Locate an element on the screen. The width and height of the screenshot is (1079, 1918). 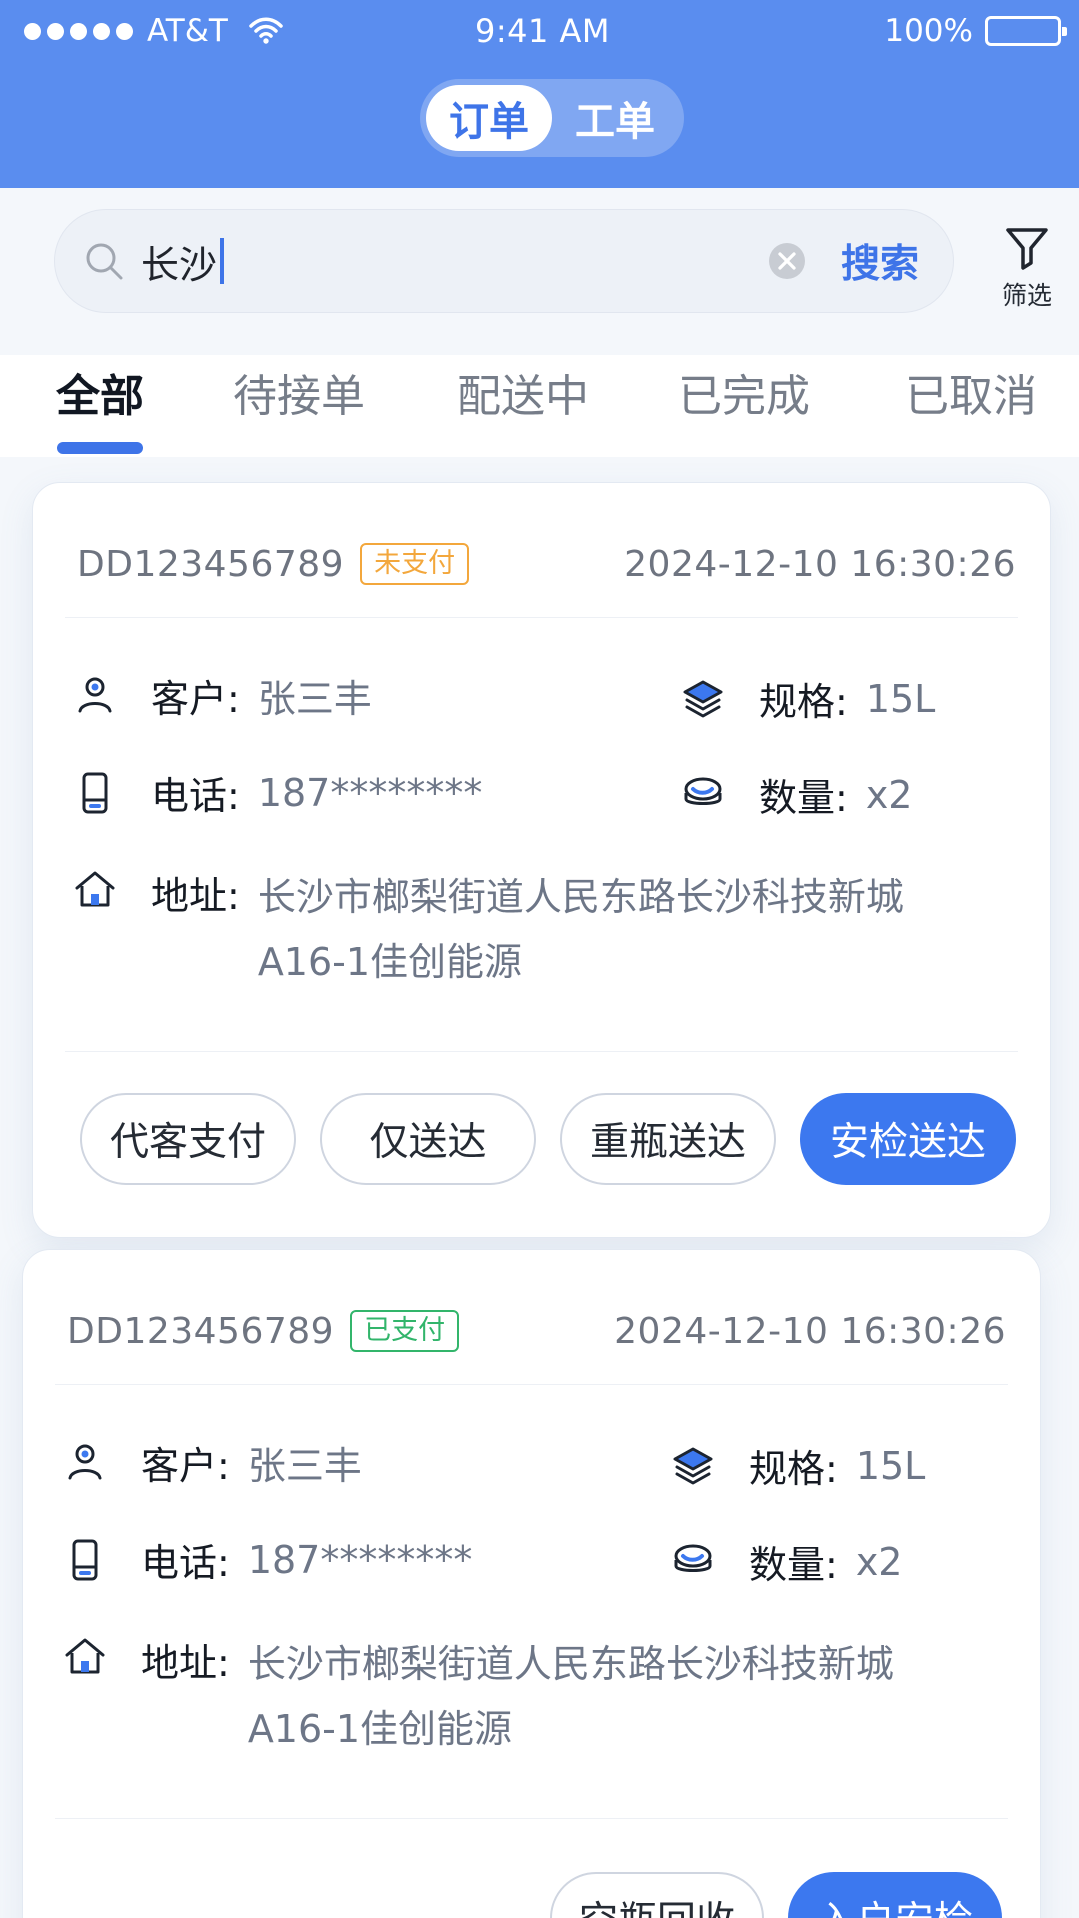
search-value: 长沙 is located at coordinates (179, 261).